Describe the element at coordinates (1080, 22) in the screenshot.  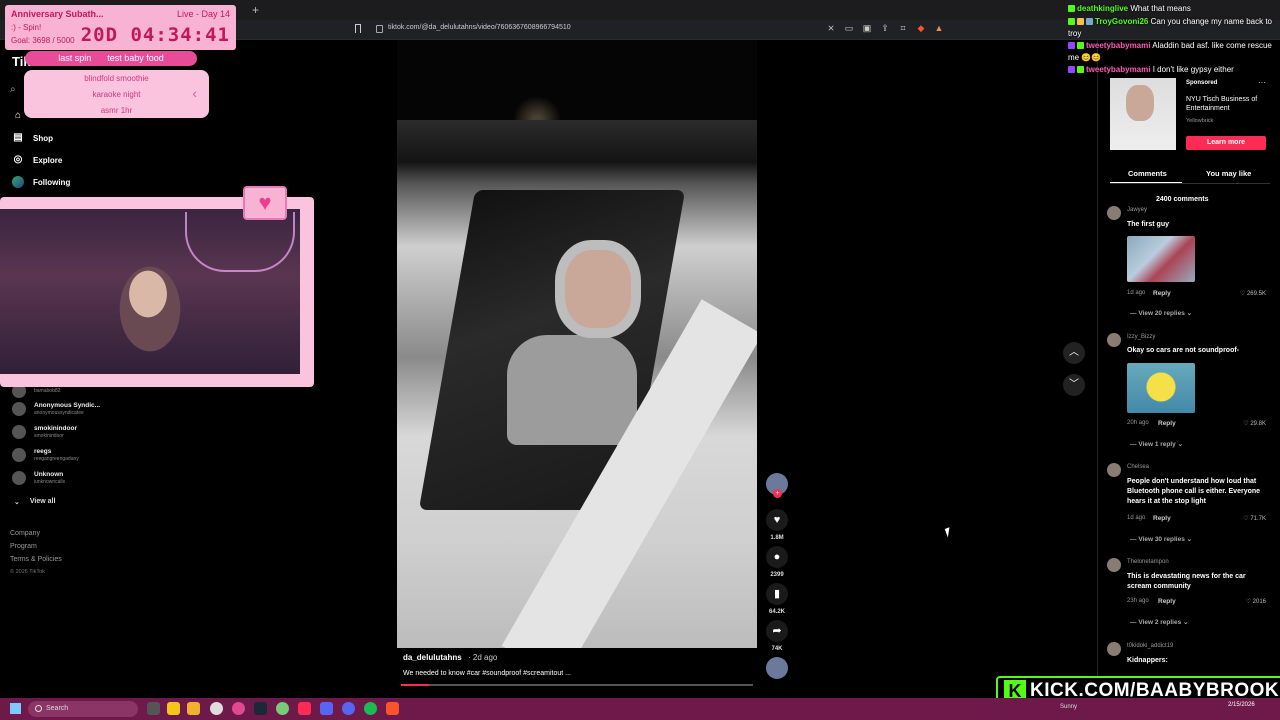
I see `crown-badge-icon` at that location.